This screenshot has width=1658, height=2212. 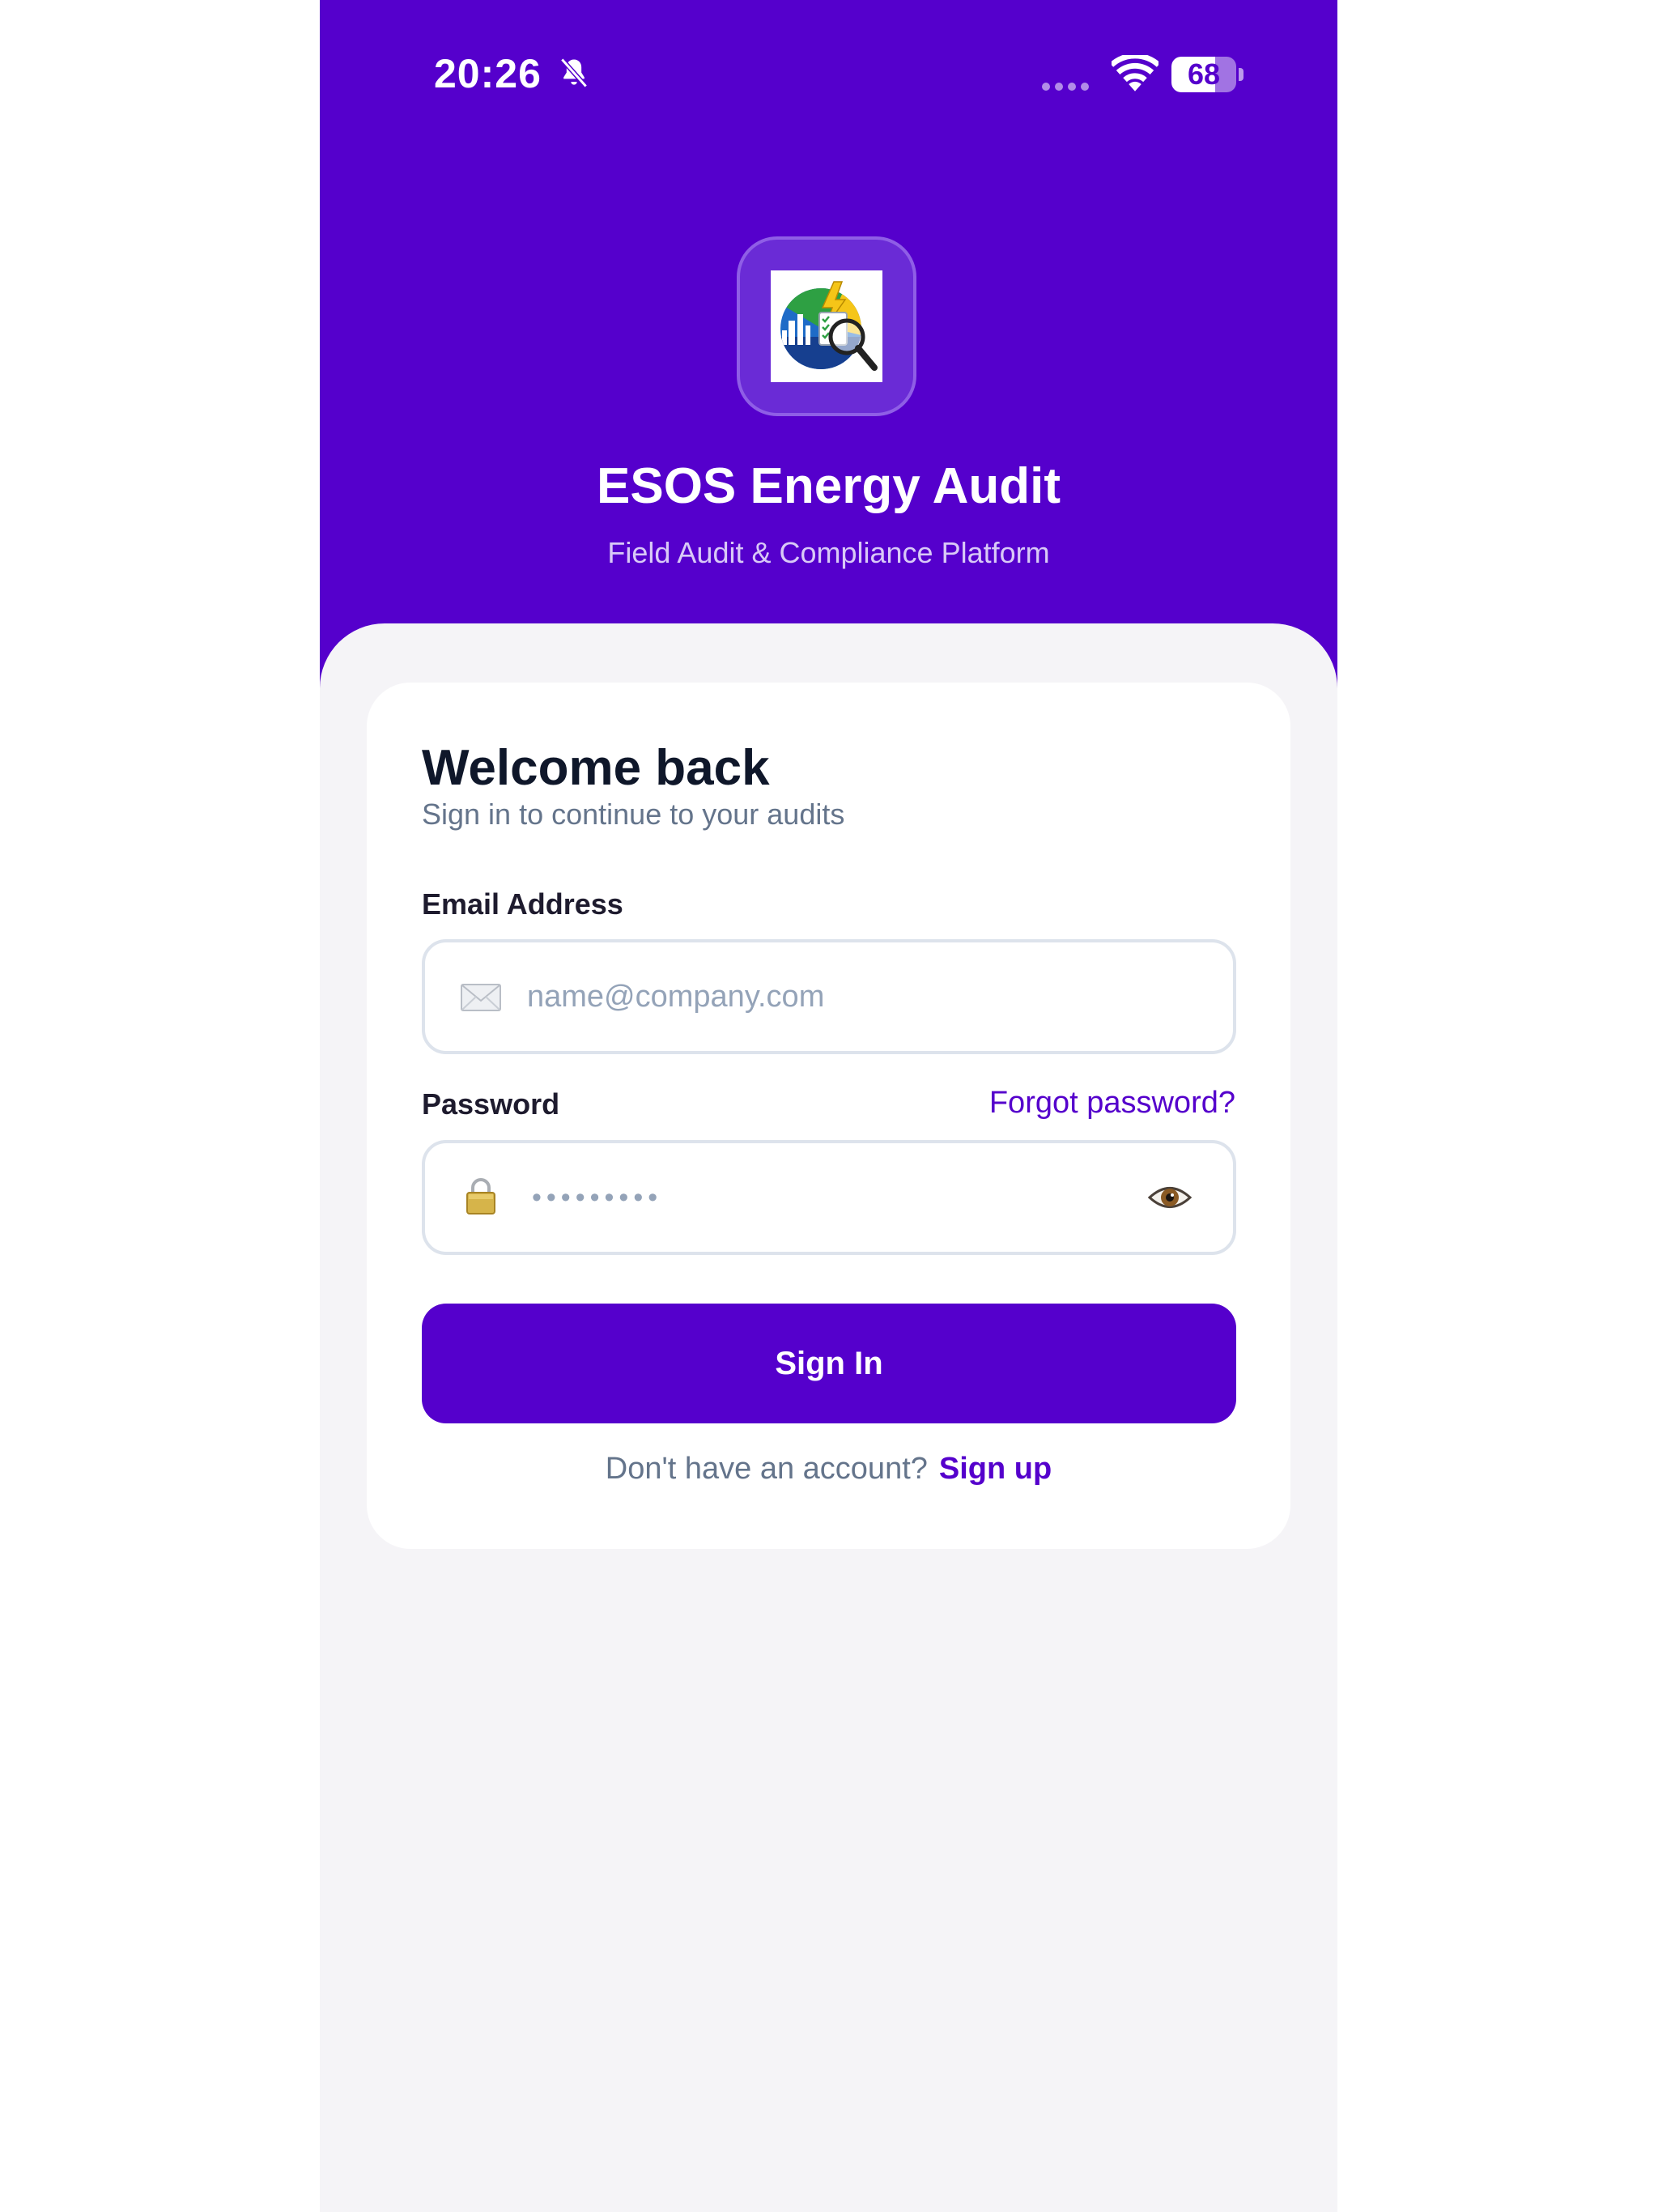 What do you see at coordinates (488, 74) in the screenshot?
I see `status-time: 20:26` at bounding box center [488, 74].